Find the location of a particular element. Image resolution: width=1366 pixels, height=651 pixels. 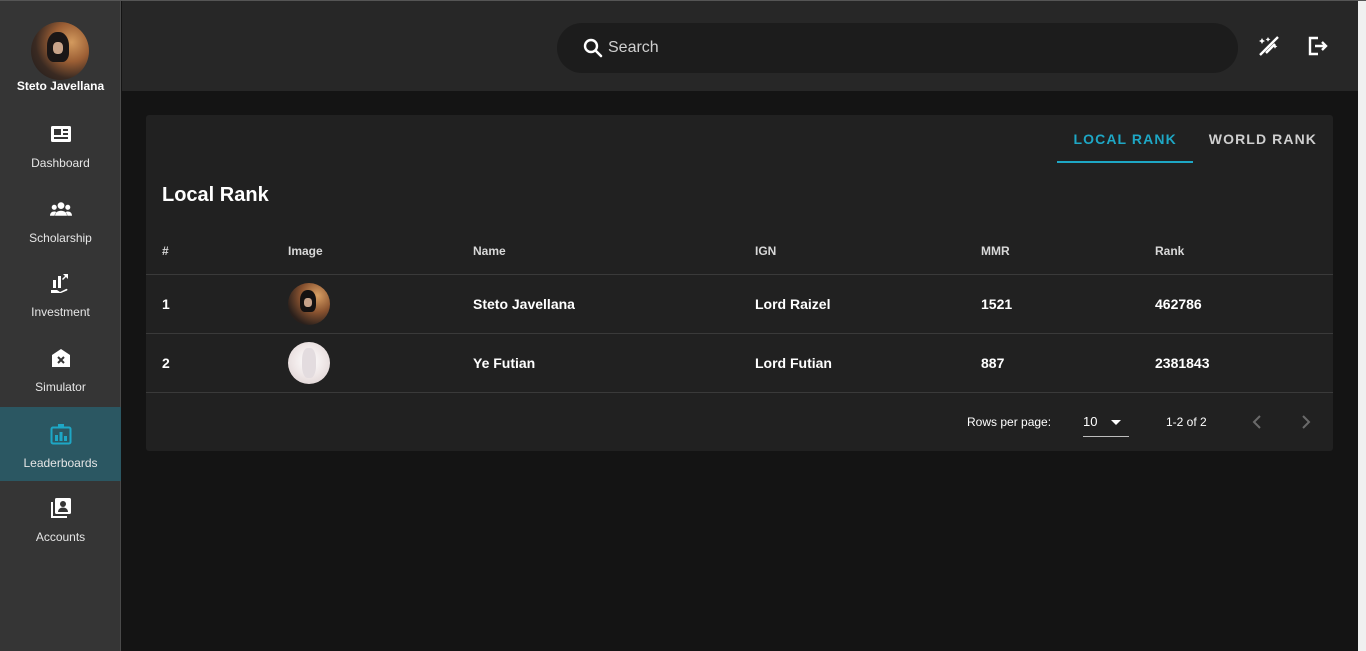

table-pagination: Rows per page: 10 1-2 of 2 is located at coordinates (739, 422).